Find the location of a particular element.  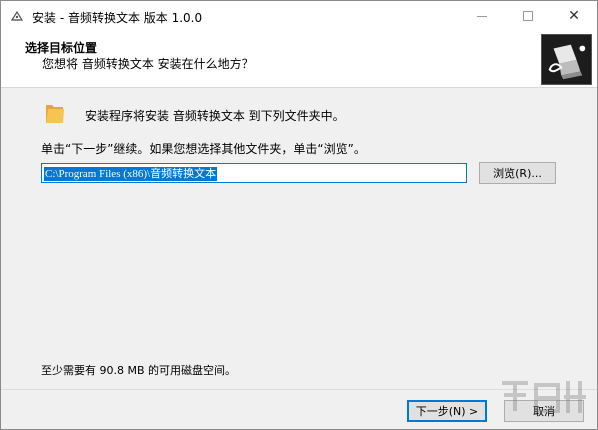

page-subtitle: 您想将 音频转换文本 安装在什么地方？ is located at coordinates (148, 64).